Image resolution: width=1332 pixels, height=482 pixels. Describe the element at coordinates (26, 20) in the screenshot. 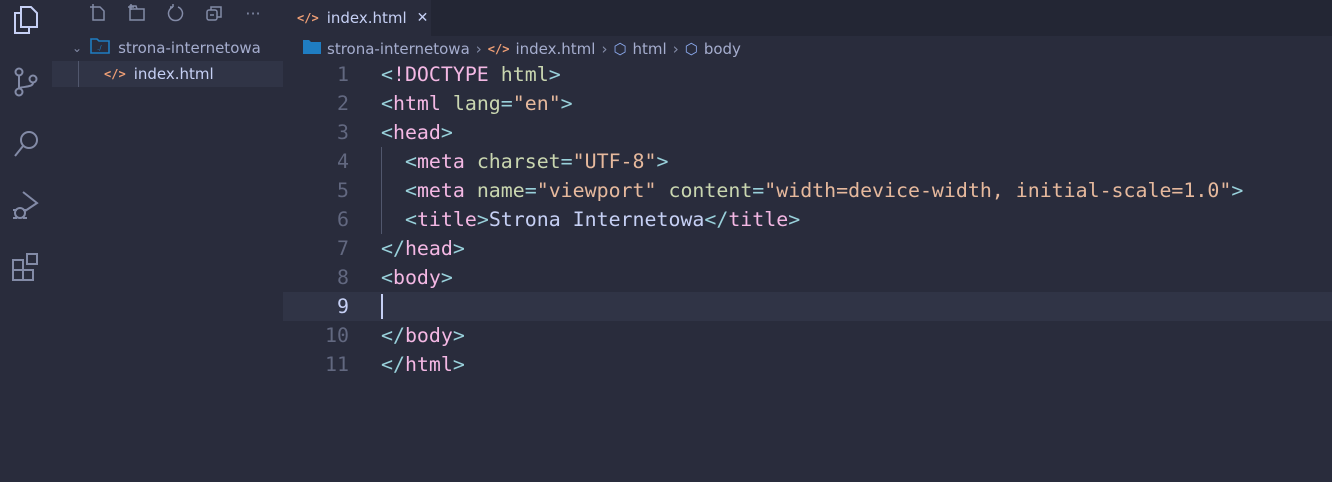

I see `explorer-icon` at that location.